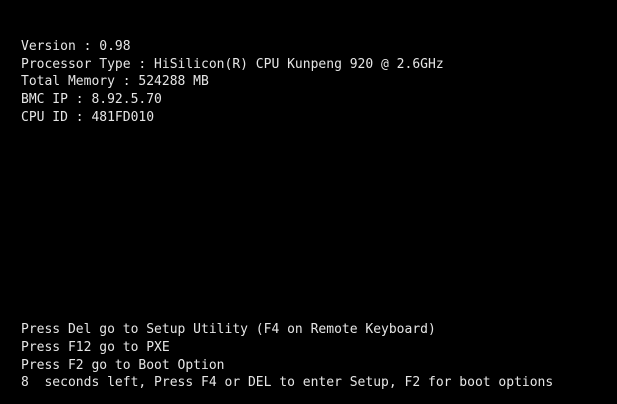 The image size is (617, 404). What do you see at coordinates (88, 117) in the screenshot?
I see `cpu-id: CPU ID : 481FD010` at bounding box center [88, 117].